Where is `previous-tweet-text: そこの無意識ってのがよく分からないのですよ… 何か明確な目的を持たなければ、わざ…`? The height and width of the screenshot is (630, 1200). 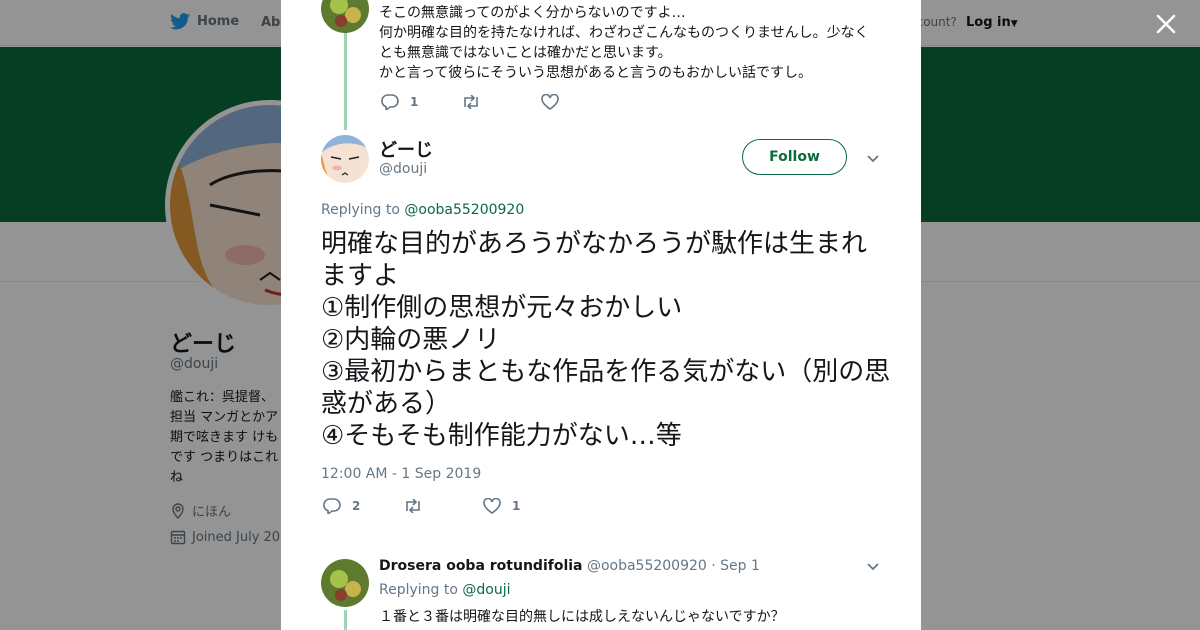 previous-tweet-text: そこの無意識ってのがよく分からないのですよ… 何か明確な目的を持たなければ、わざ… is located at coordinates (629, 43).